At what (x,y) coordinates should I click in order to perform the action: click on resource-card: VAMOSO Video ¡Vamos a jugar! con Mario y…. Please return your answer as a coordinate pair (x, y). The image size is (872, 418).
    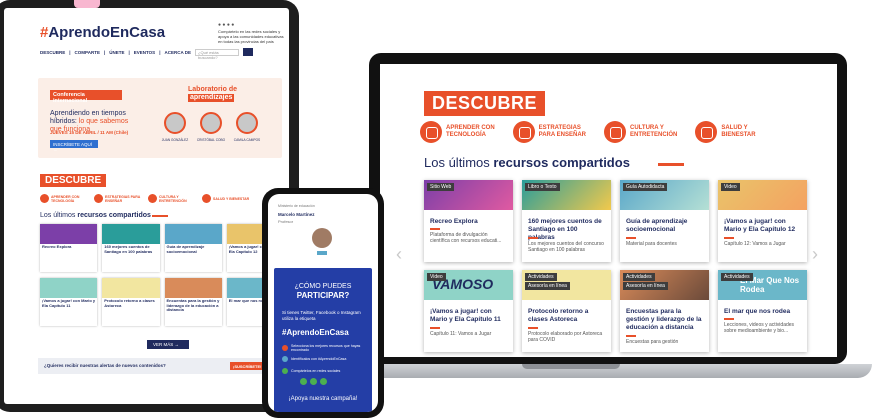
    Looking at the image, I should click on (468, 311).